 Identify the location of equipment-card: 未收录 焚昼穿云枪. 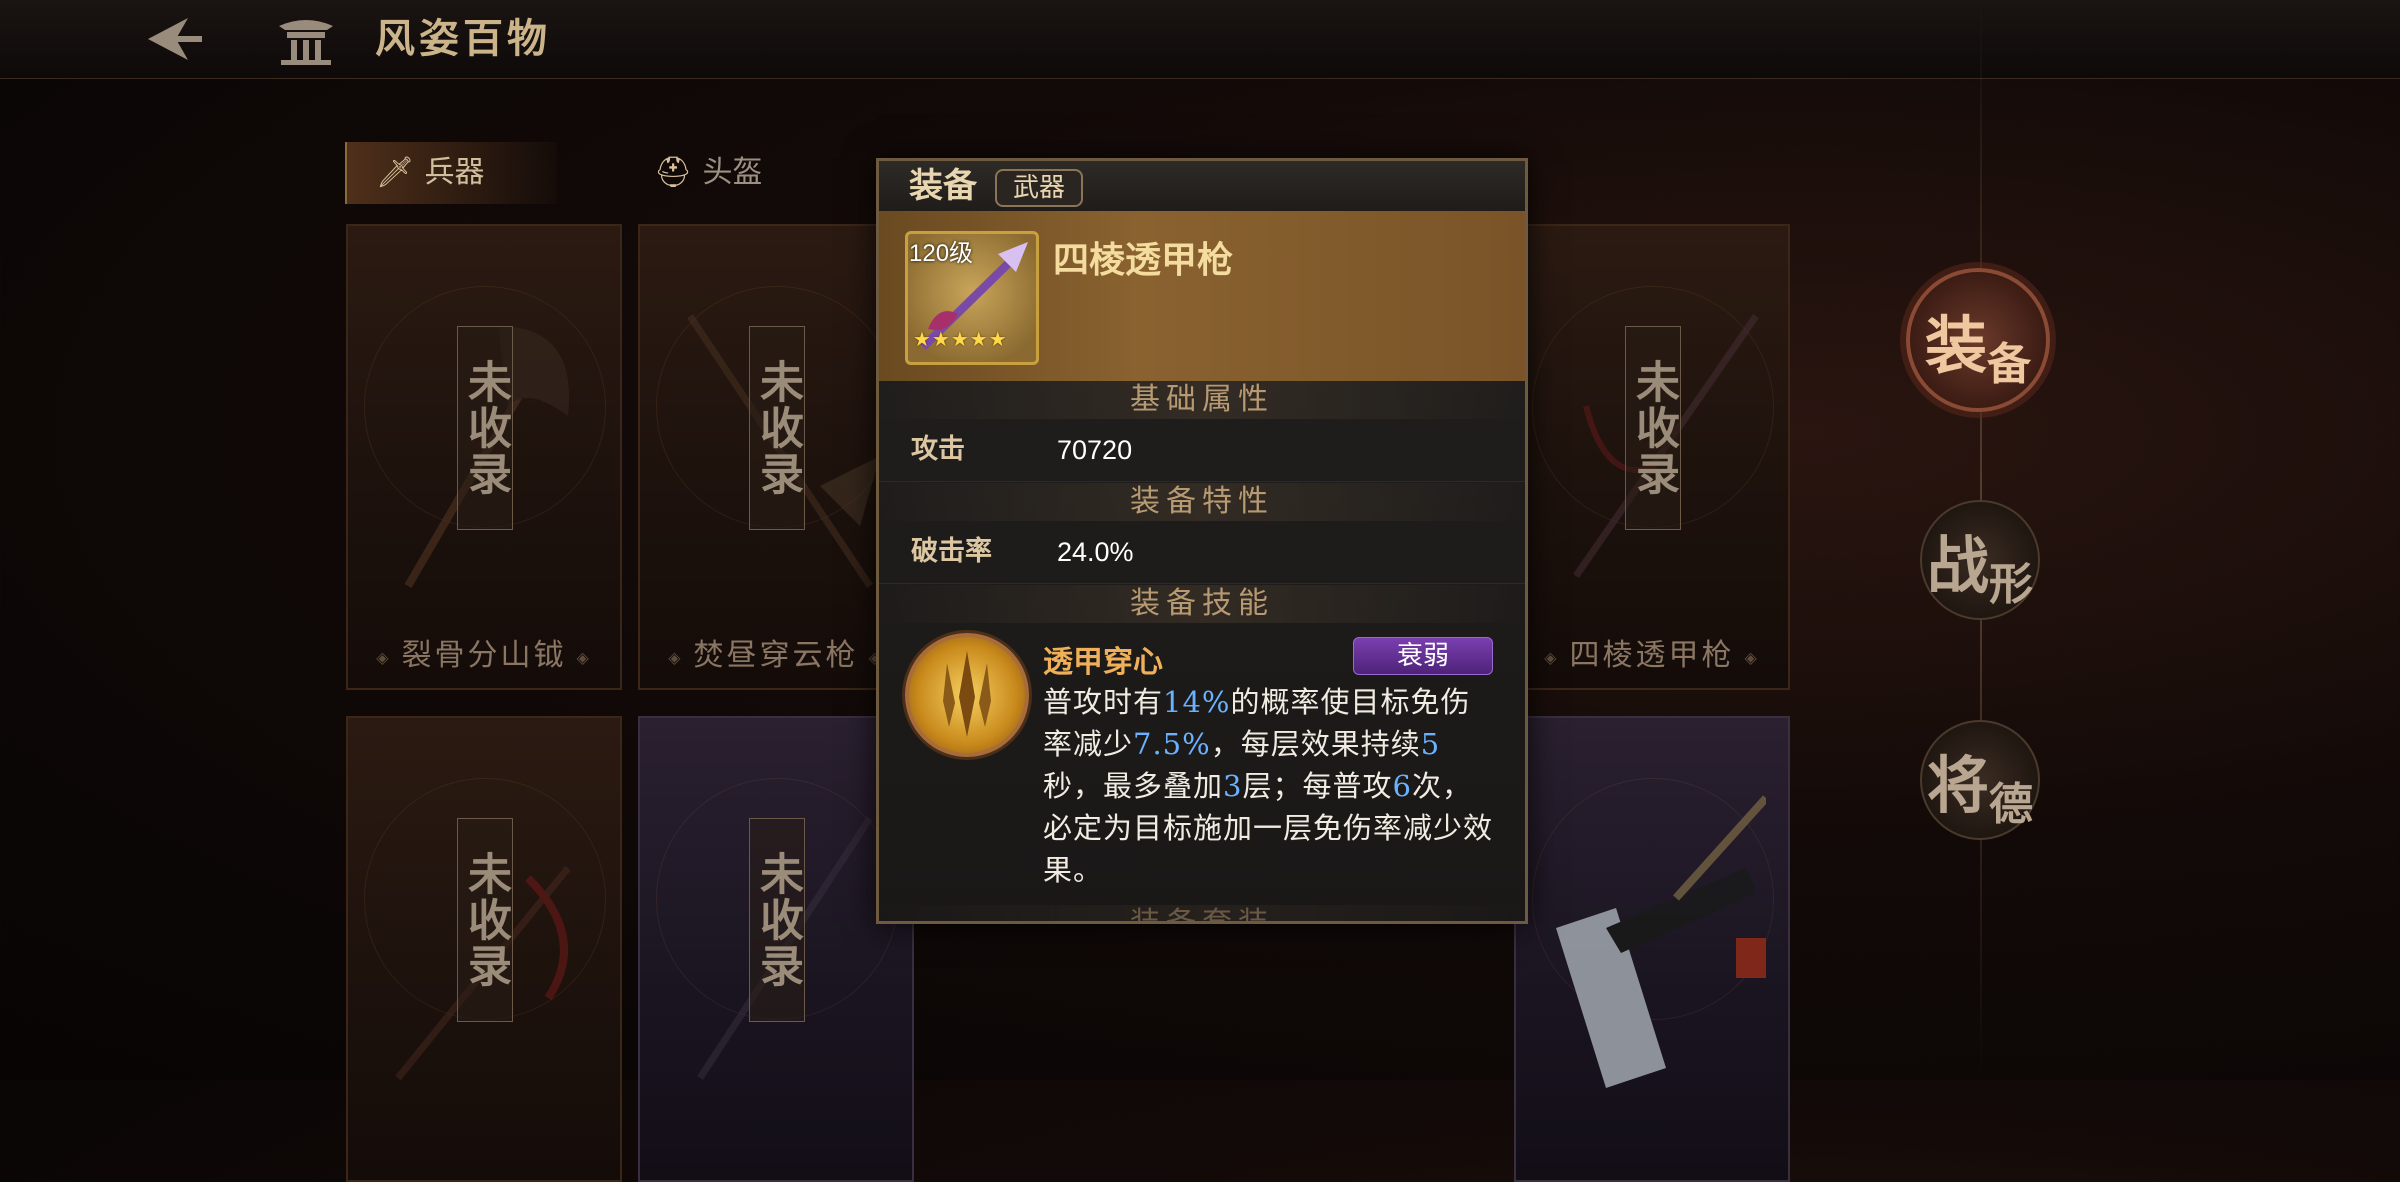
(776, 457).